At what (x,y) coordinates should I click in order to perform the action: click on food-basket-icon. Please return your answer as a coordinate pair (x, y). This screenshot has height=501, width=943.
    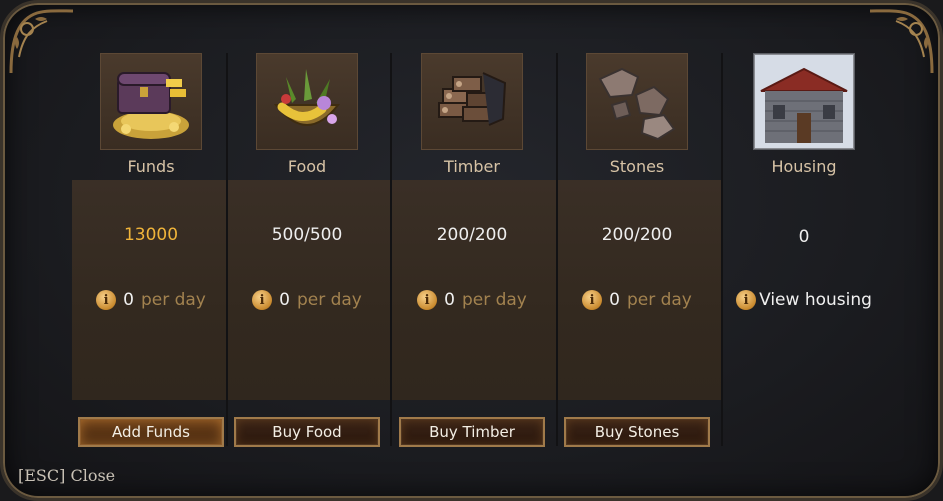
    Looking at the image, I should click on (307, 101).